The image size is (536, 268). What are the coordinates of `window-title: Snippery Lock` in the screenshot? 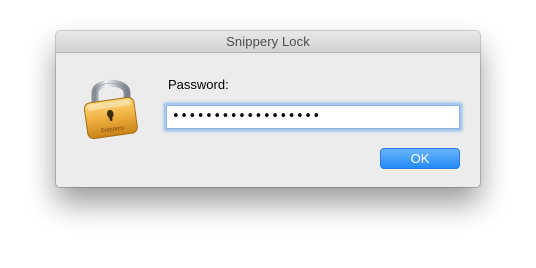 It's located at (268, 41).